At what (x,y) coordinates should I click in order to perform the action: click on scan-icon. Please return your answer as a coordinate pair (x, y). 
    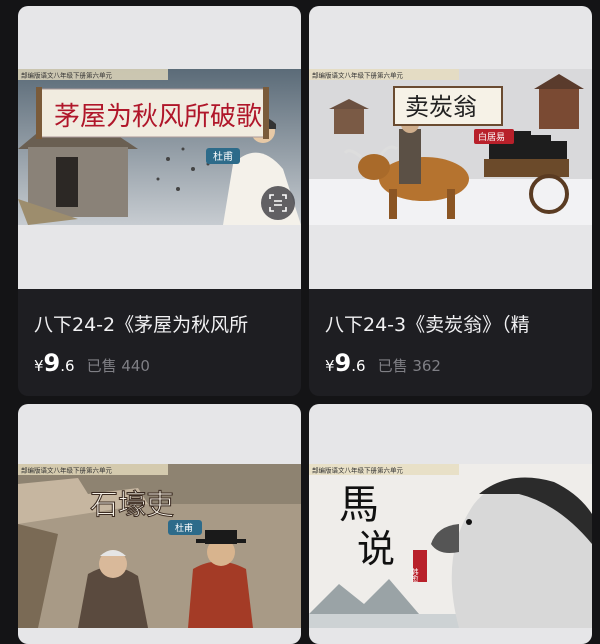
    Looking at the image, I should click on (278, 203).